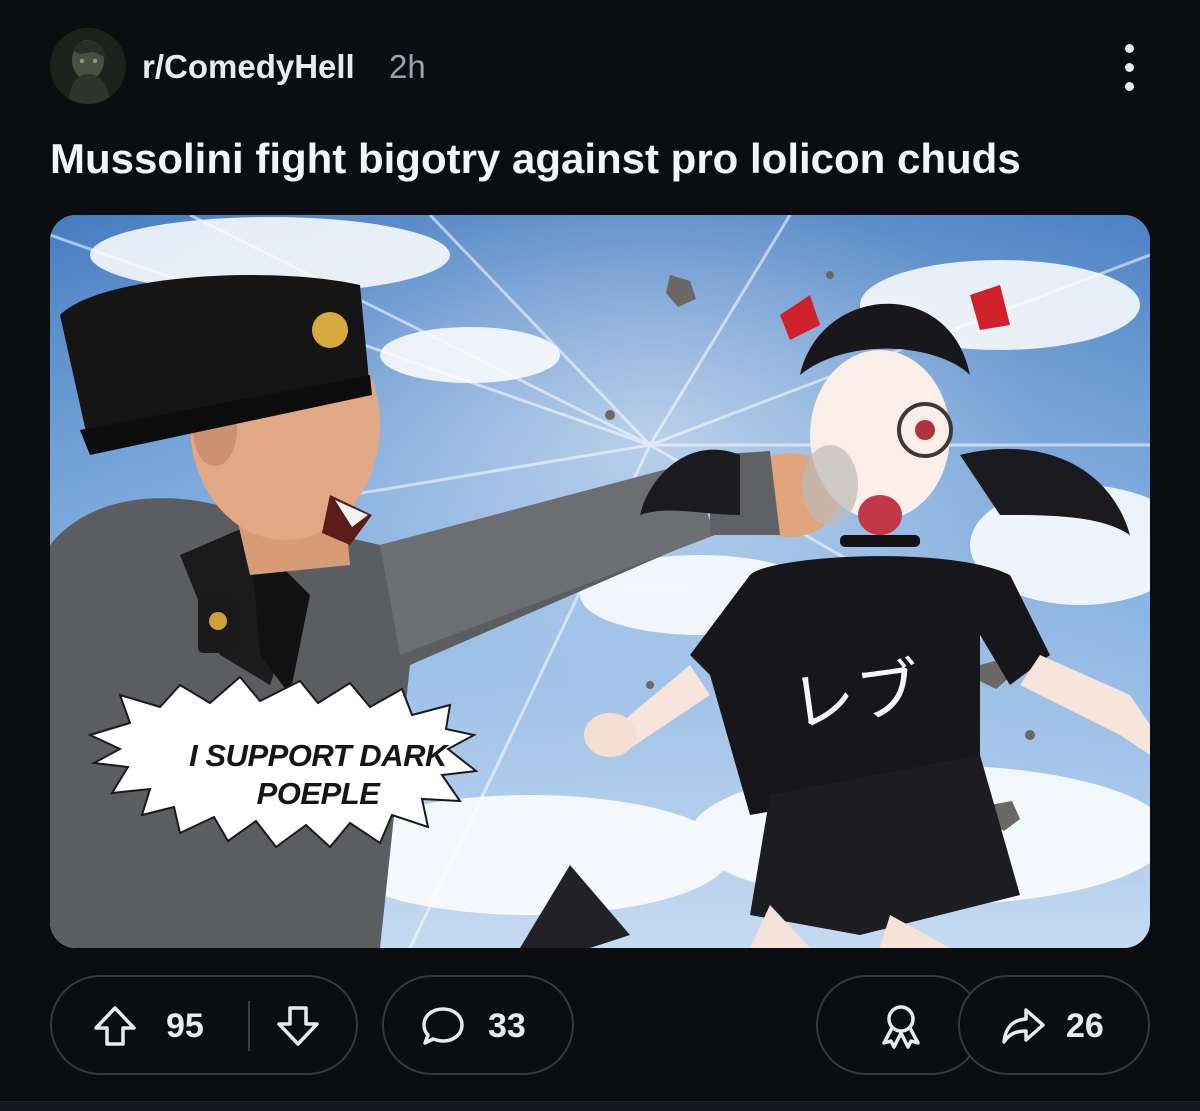 The height and width of the screenshot is (1111, 1200). What do you see at coordinates (600, 1026) in the screenshot?
I see `post-actions: 95 33 26` at bounding box center [600, 1026].